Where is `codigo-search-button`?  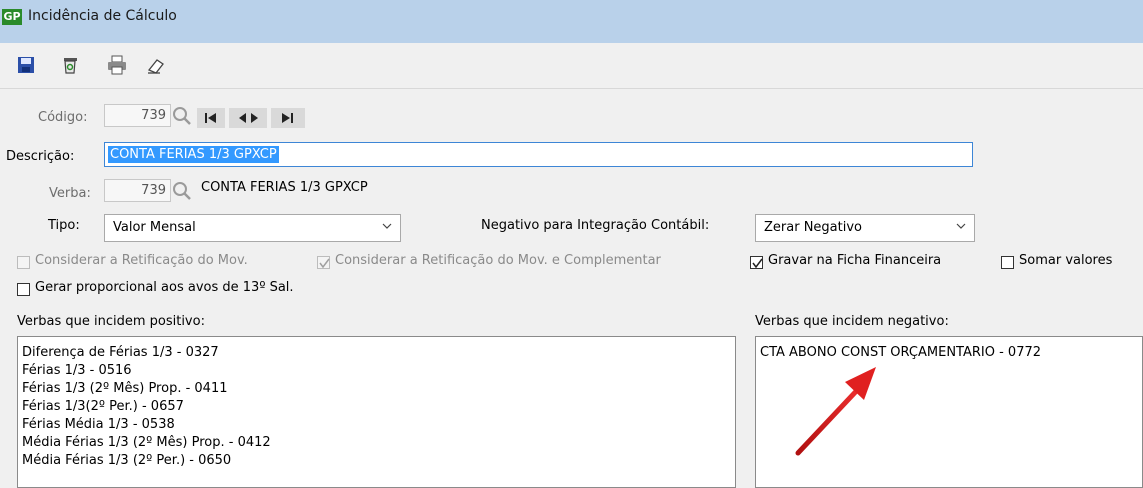 codigo-search-button is located at coordinates (182, 116).